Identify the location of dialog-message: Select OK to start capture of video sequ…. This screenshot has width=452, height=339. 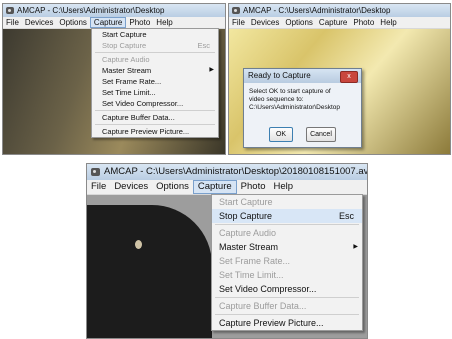
(302, 97).